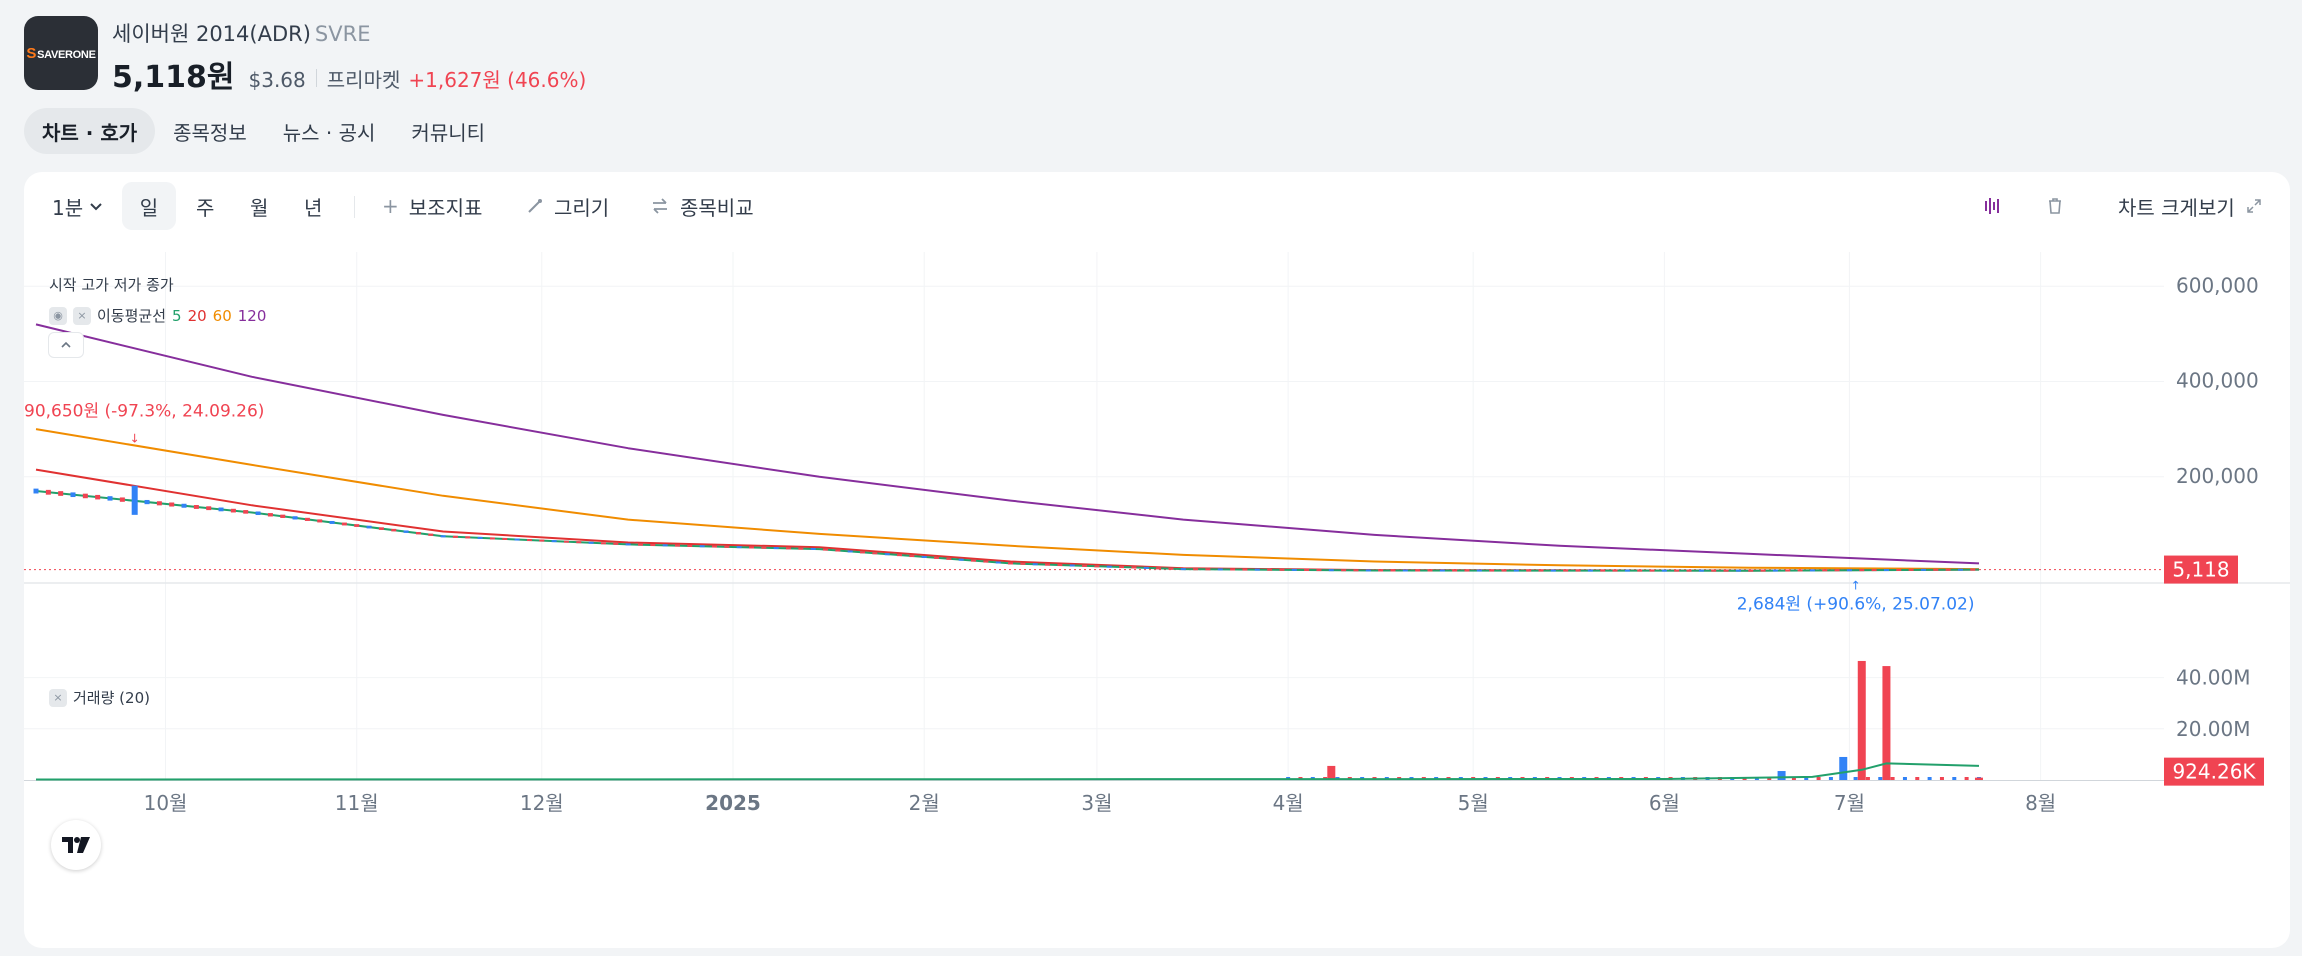 This screenshot has height=956, width=2302. I want to click on divider, so click(316, 78).